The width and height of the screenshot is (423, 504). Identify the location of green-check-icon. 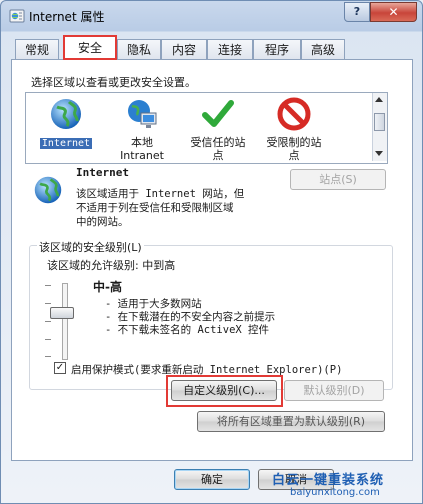
(218, 113).